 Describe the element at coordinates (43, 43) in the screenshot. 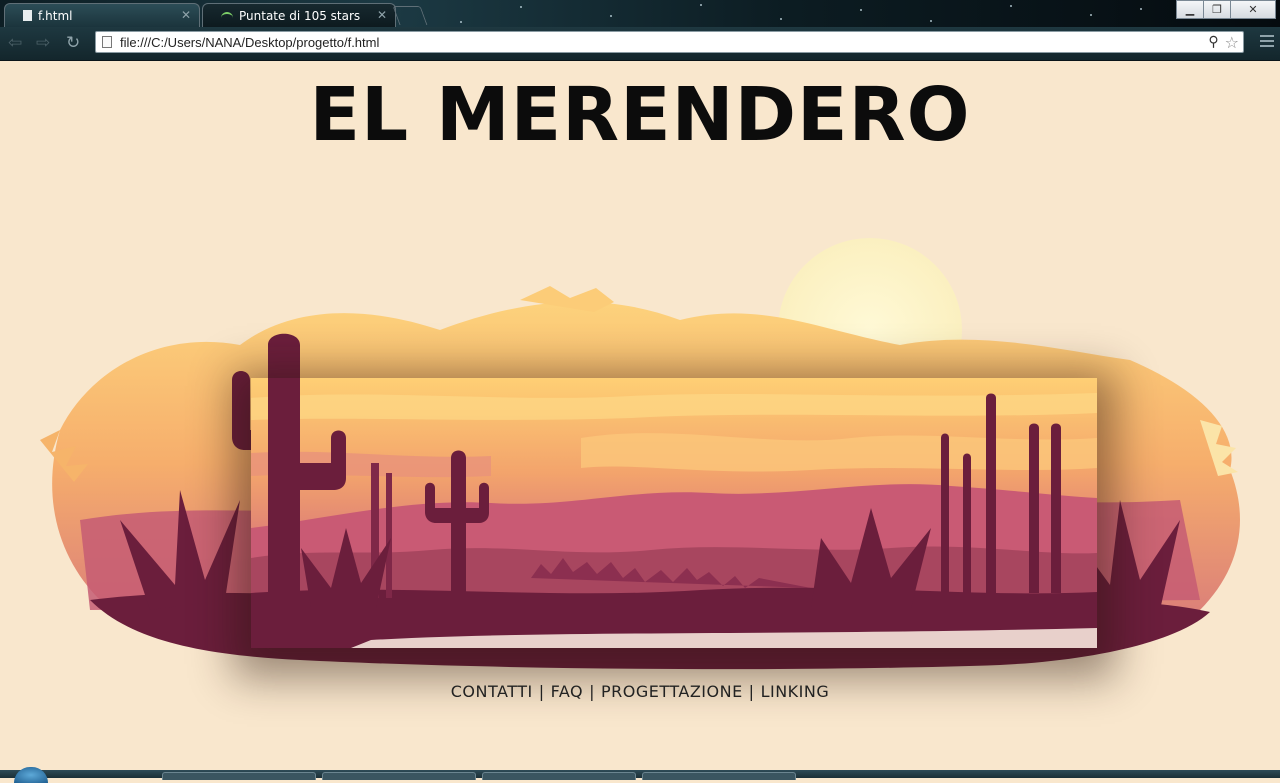

I see `forward-icon: ⇨` at that location.